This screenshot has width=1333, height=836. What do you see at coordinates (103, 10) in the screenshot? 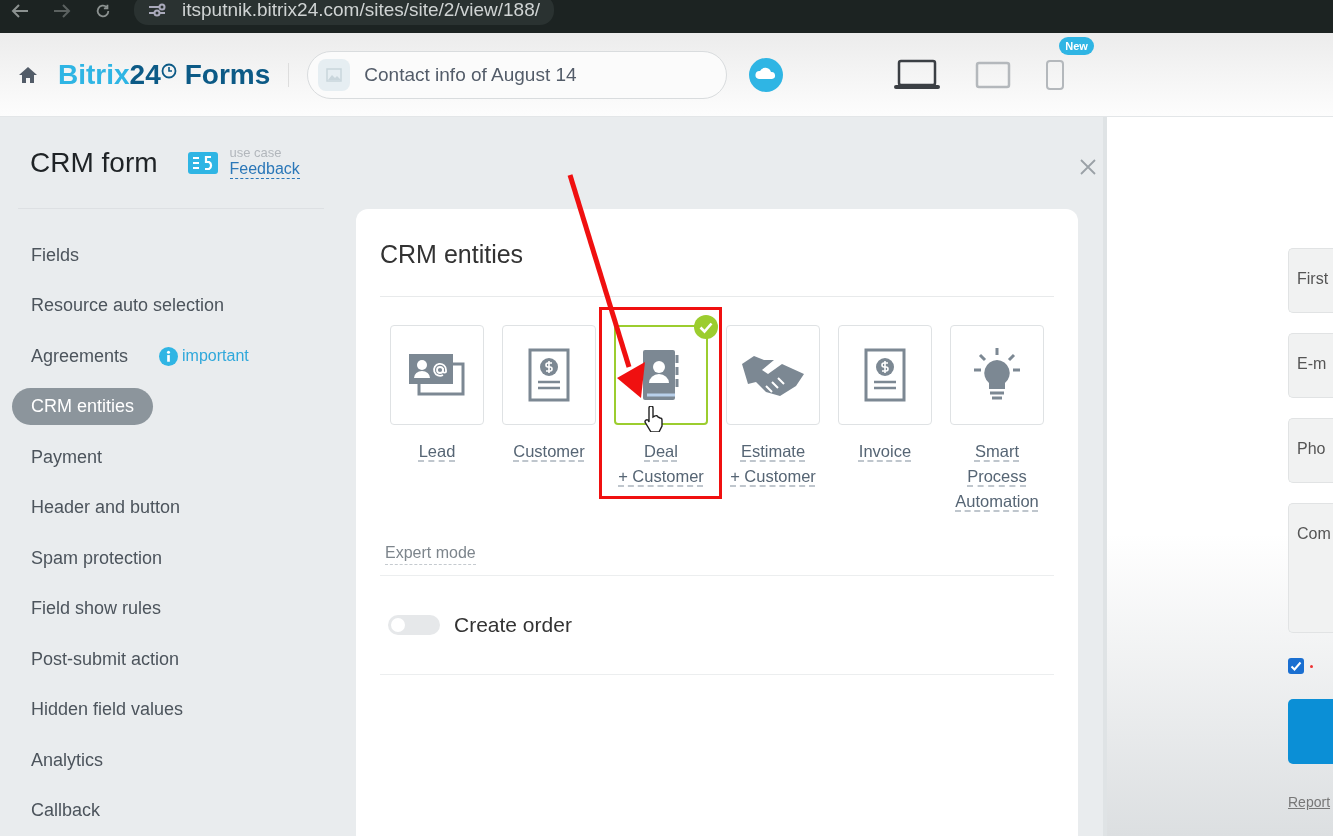
I see `reload-icon` at bounding box center [103, 10].